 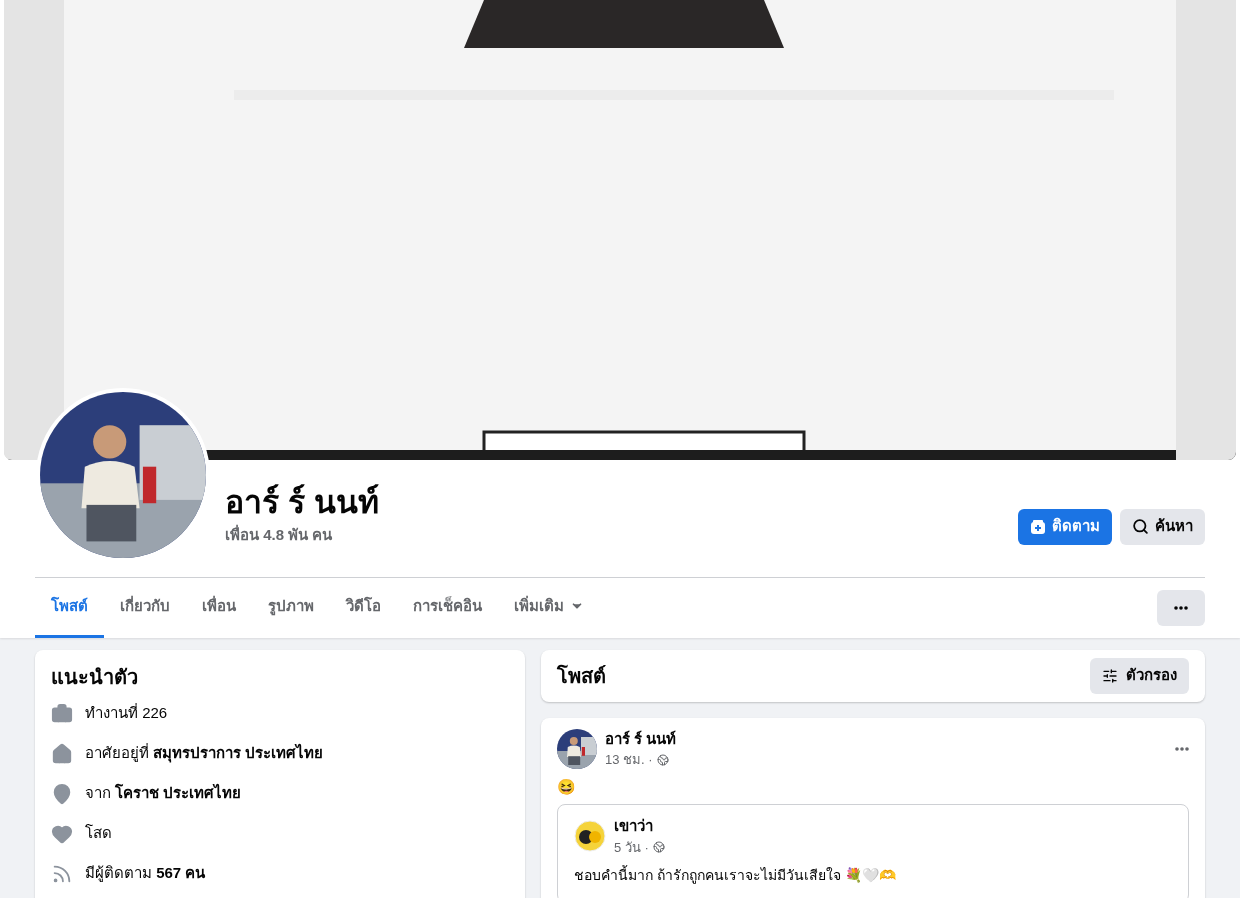 I want to click on profile-tab: การเช็คอิน, so click(x=447, y=607).